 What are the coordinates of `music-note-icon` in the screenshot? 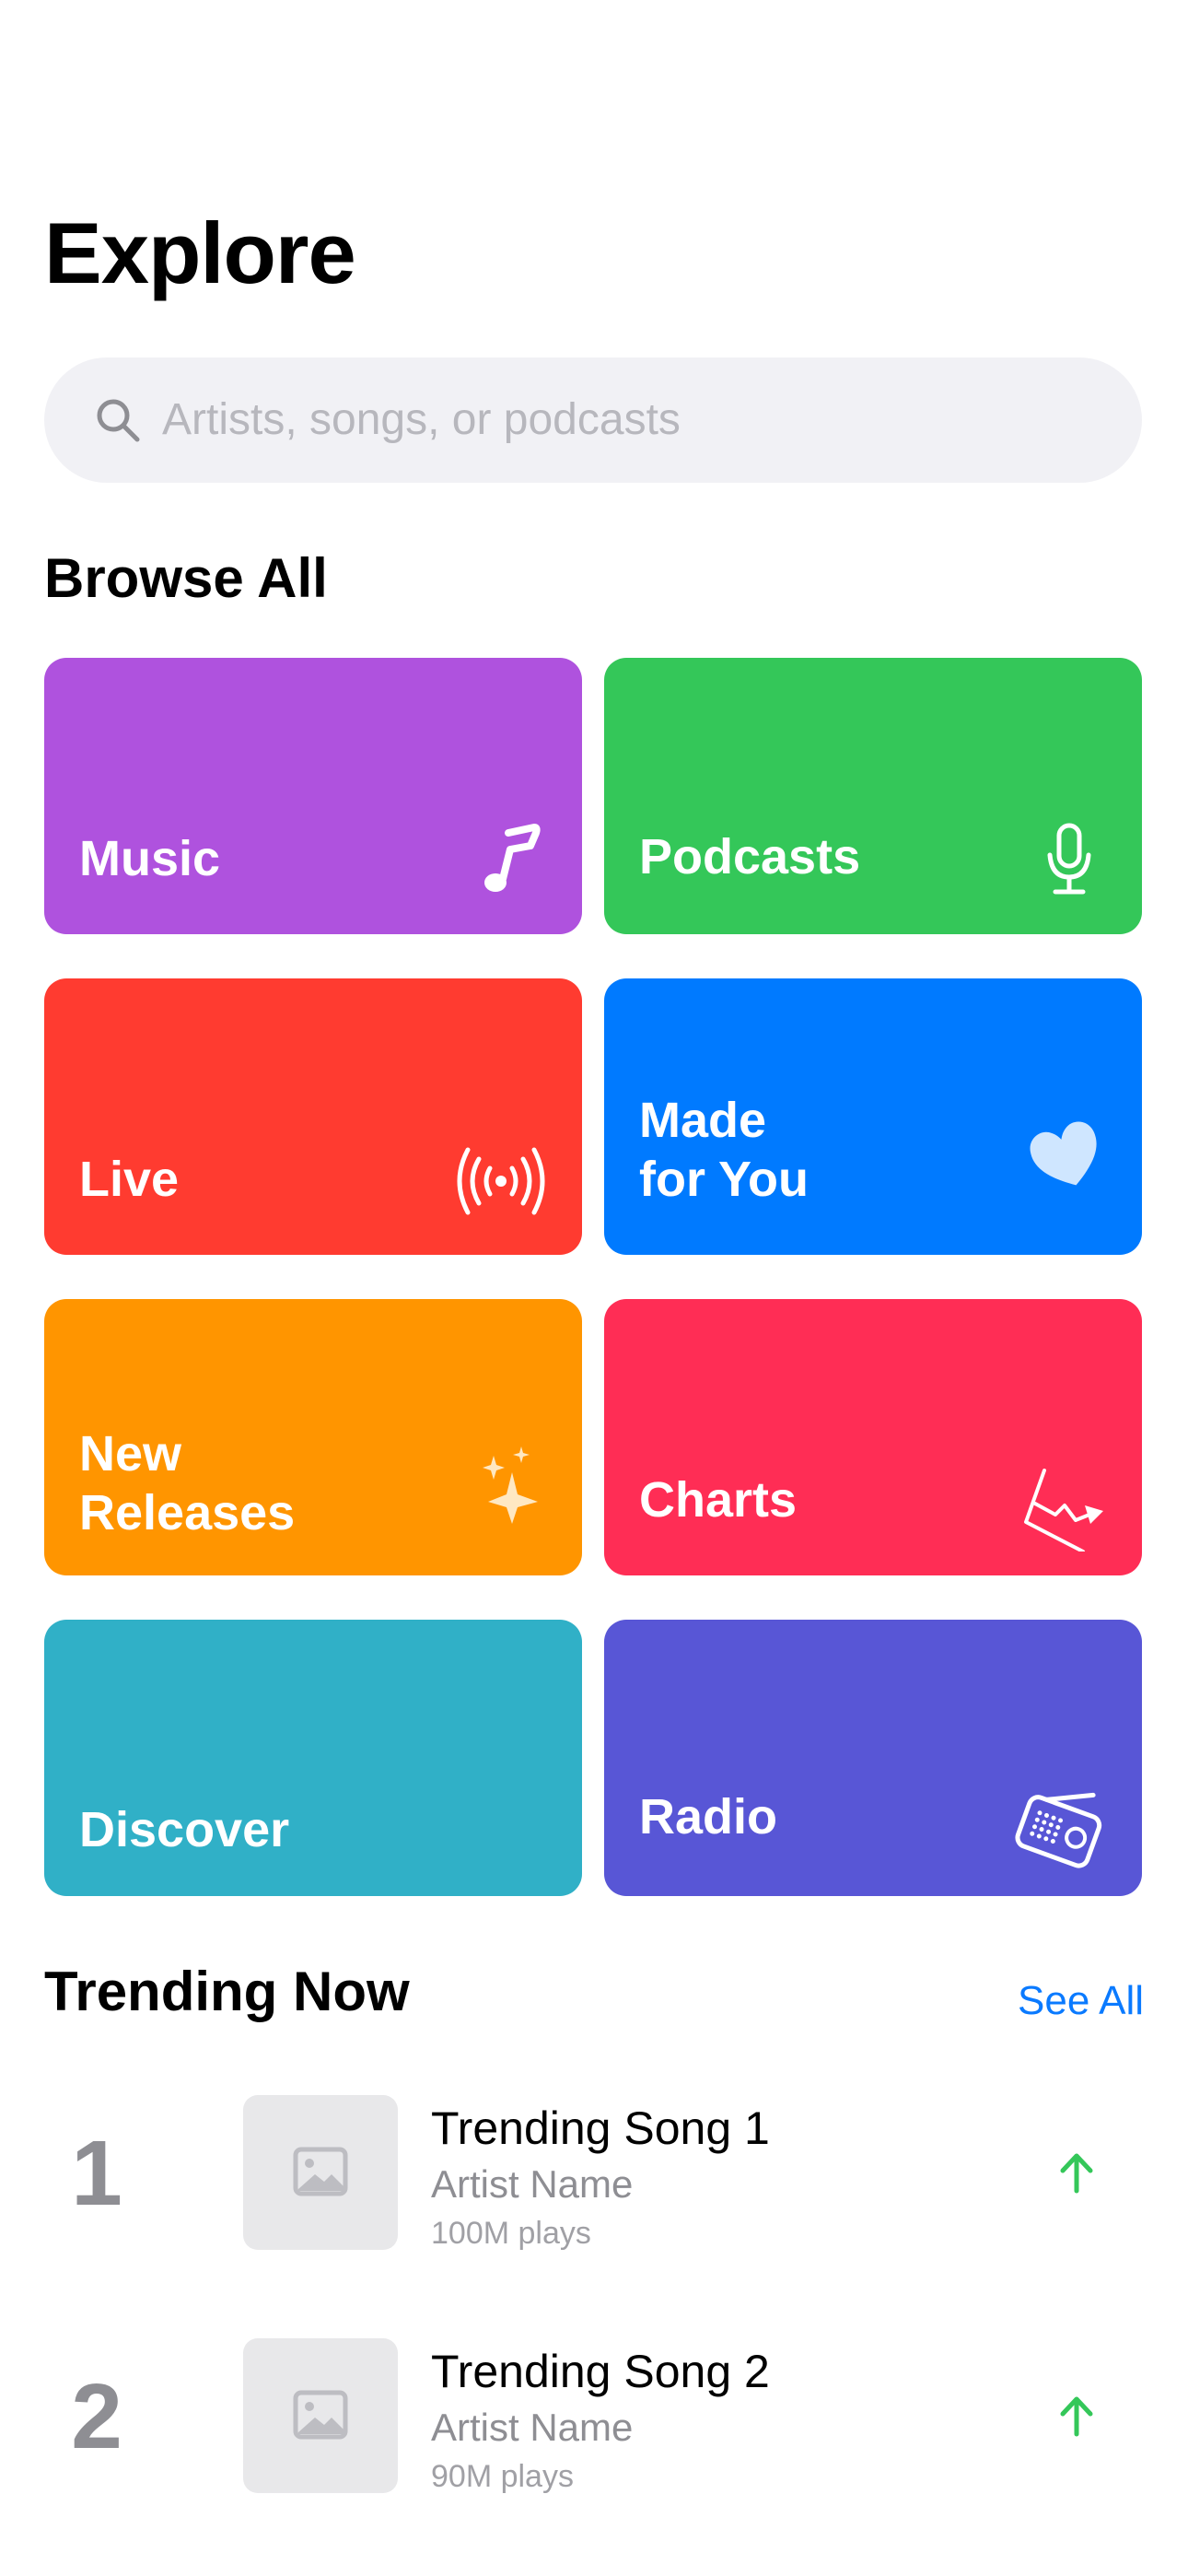 It's located at (512, 858).